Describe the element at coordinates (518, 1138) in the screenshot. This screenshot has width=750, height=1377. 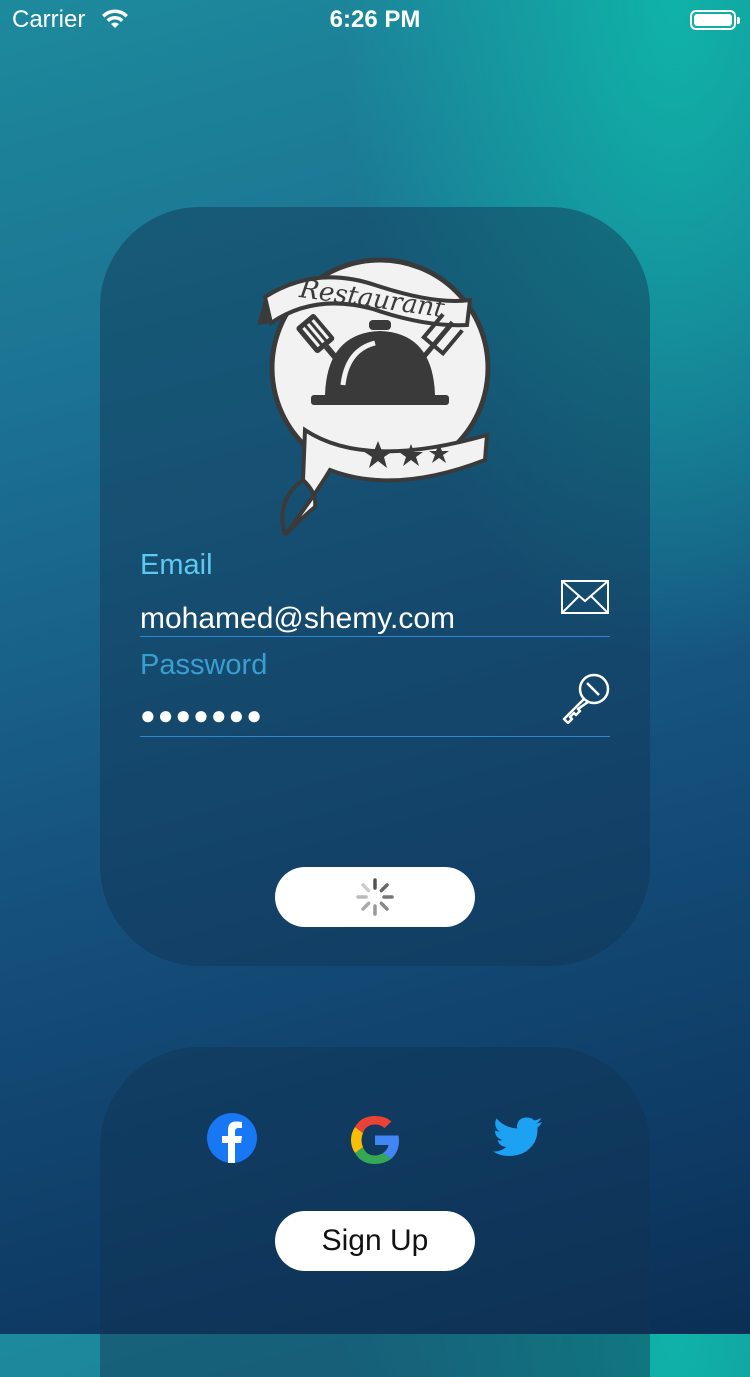
I see `twitter-icon` at that location.